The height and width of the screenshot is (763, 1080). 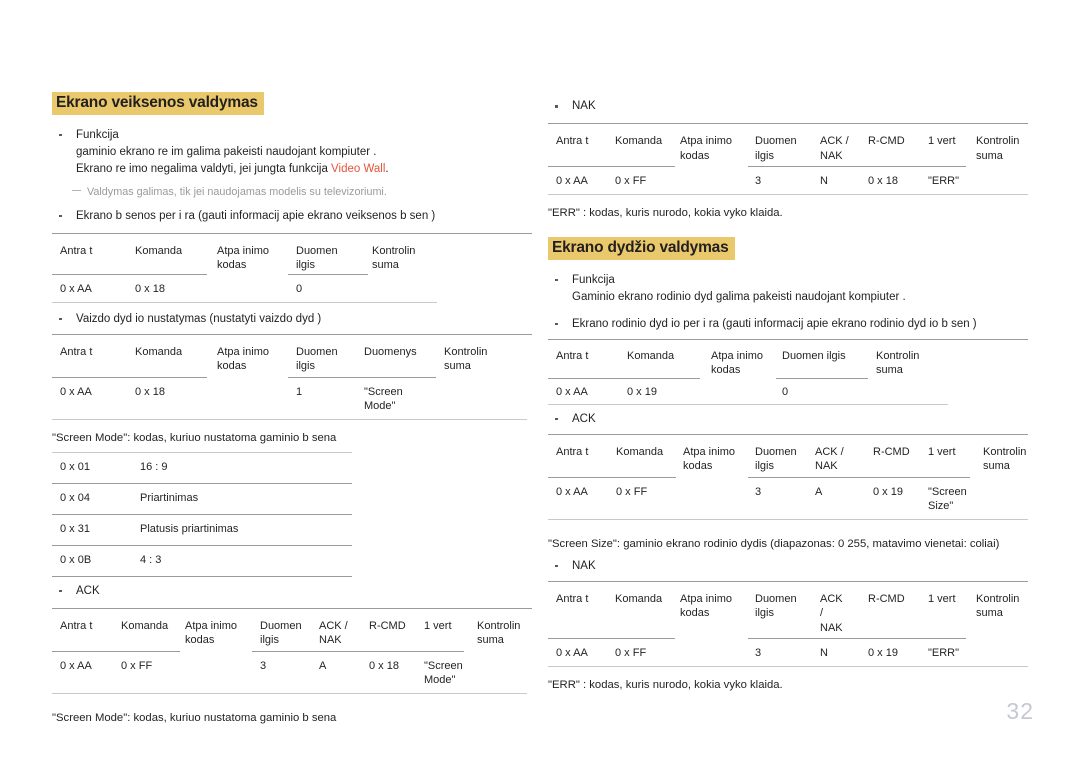 I want to click on cell-1-verte: "Screen Size", so click(x=947, y=499).